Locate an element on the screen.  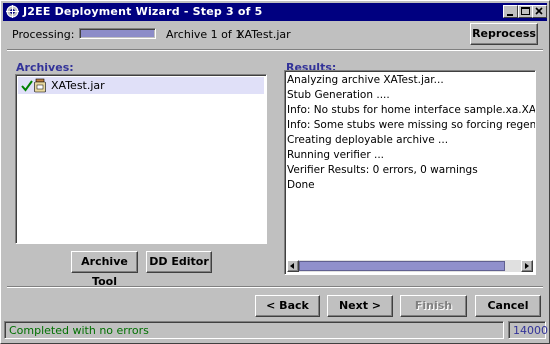
close-icon is located at coordinates (539, 11).